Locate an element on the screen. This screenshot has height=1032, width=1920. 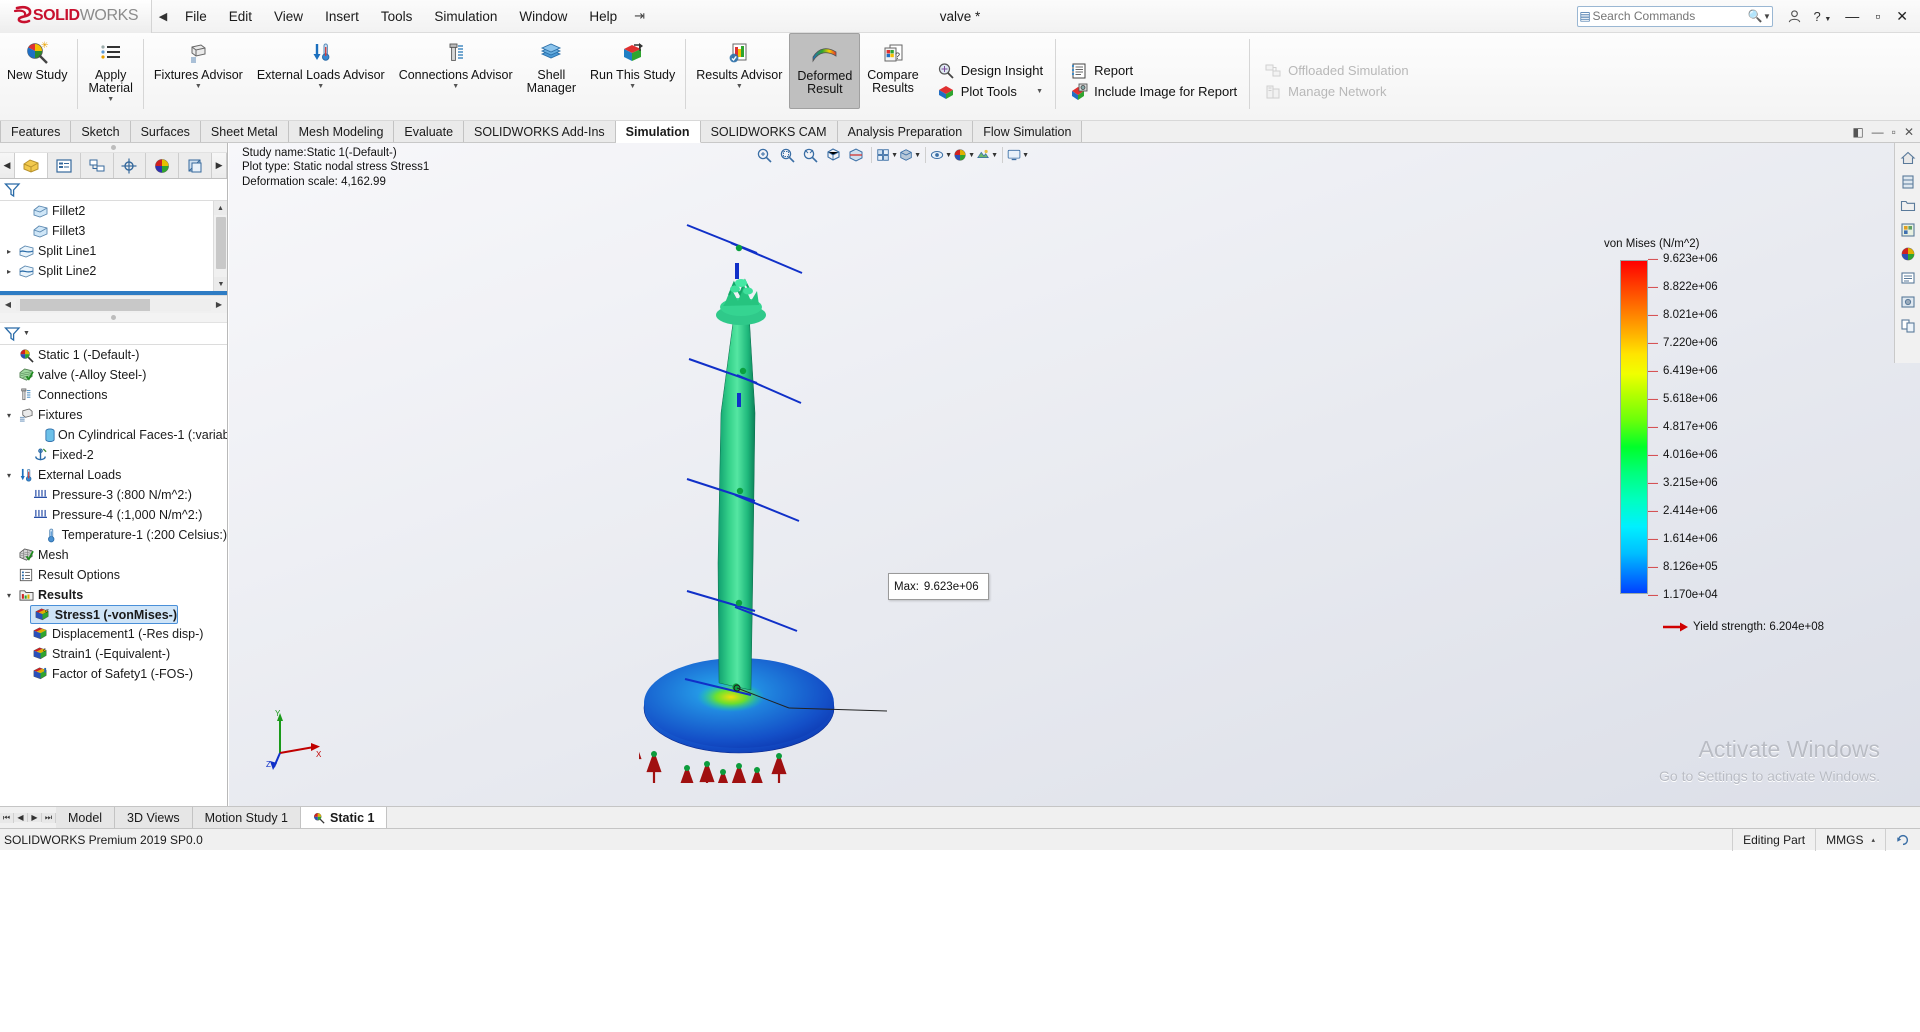
menu-item-insert: Insert is located at coordinates (342, 16).